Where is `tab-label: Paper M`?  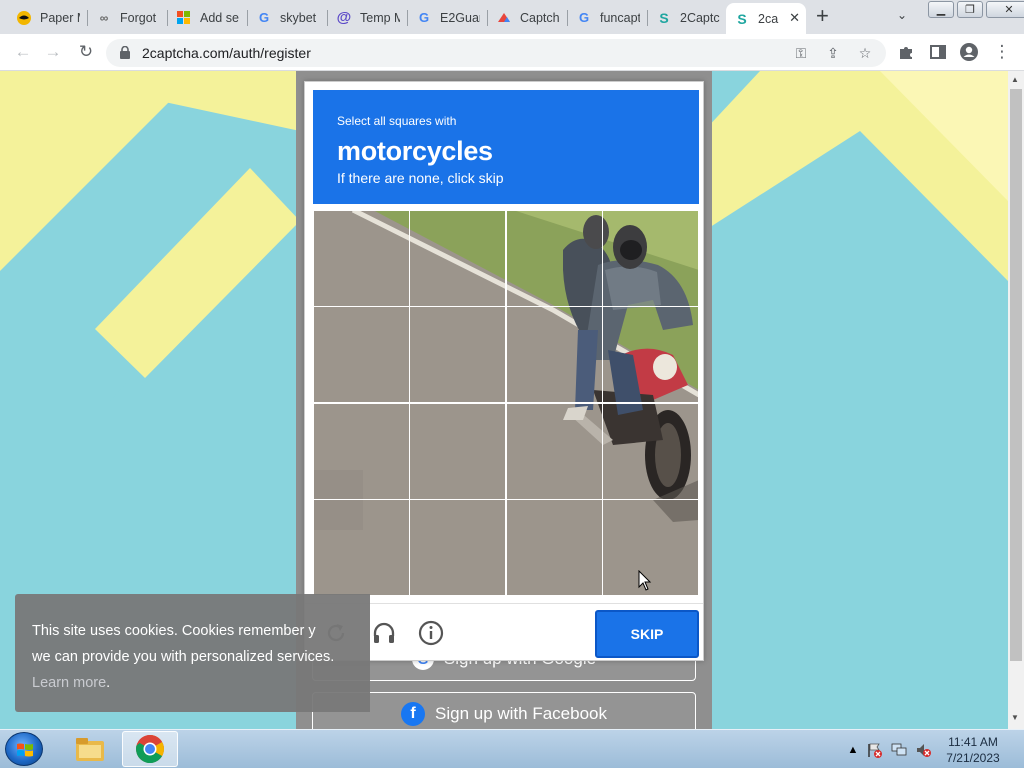
tab-label: Paper M is located at coordinates (60, 17).